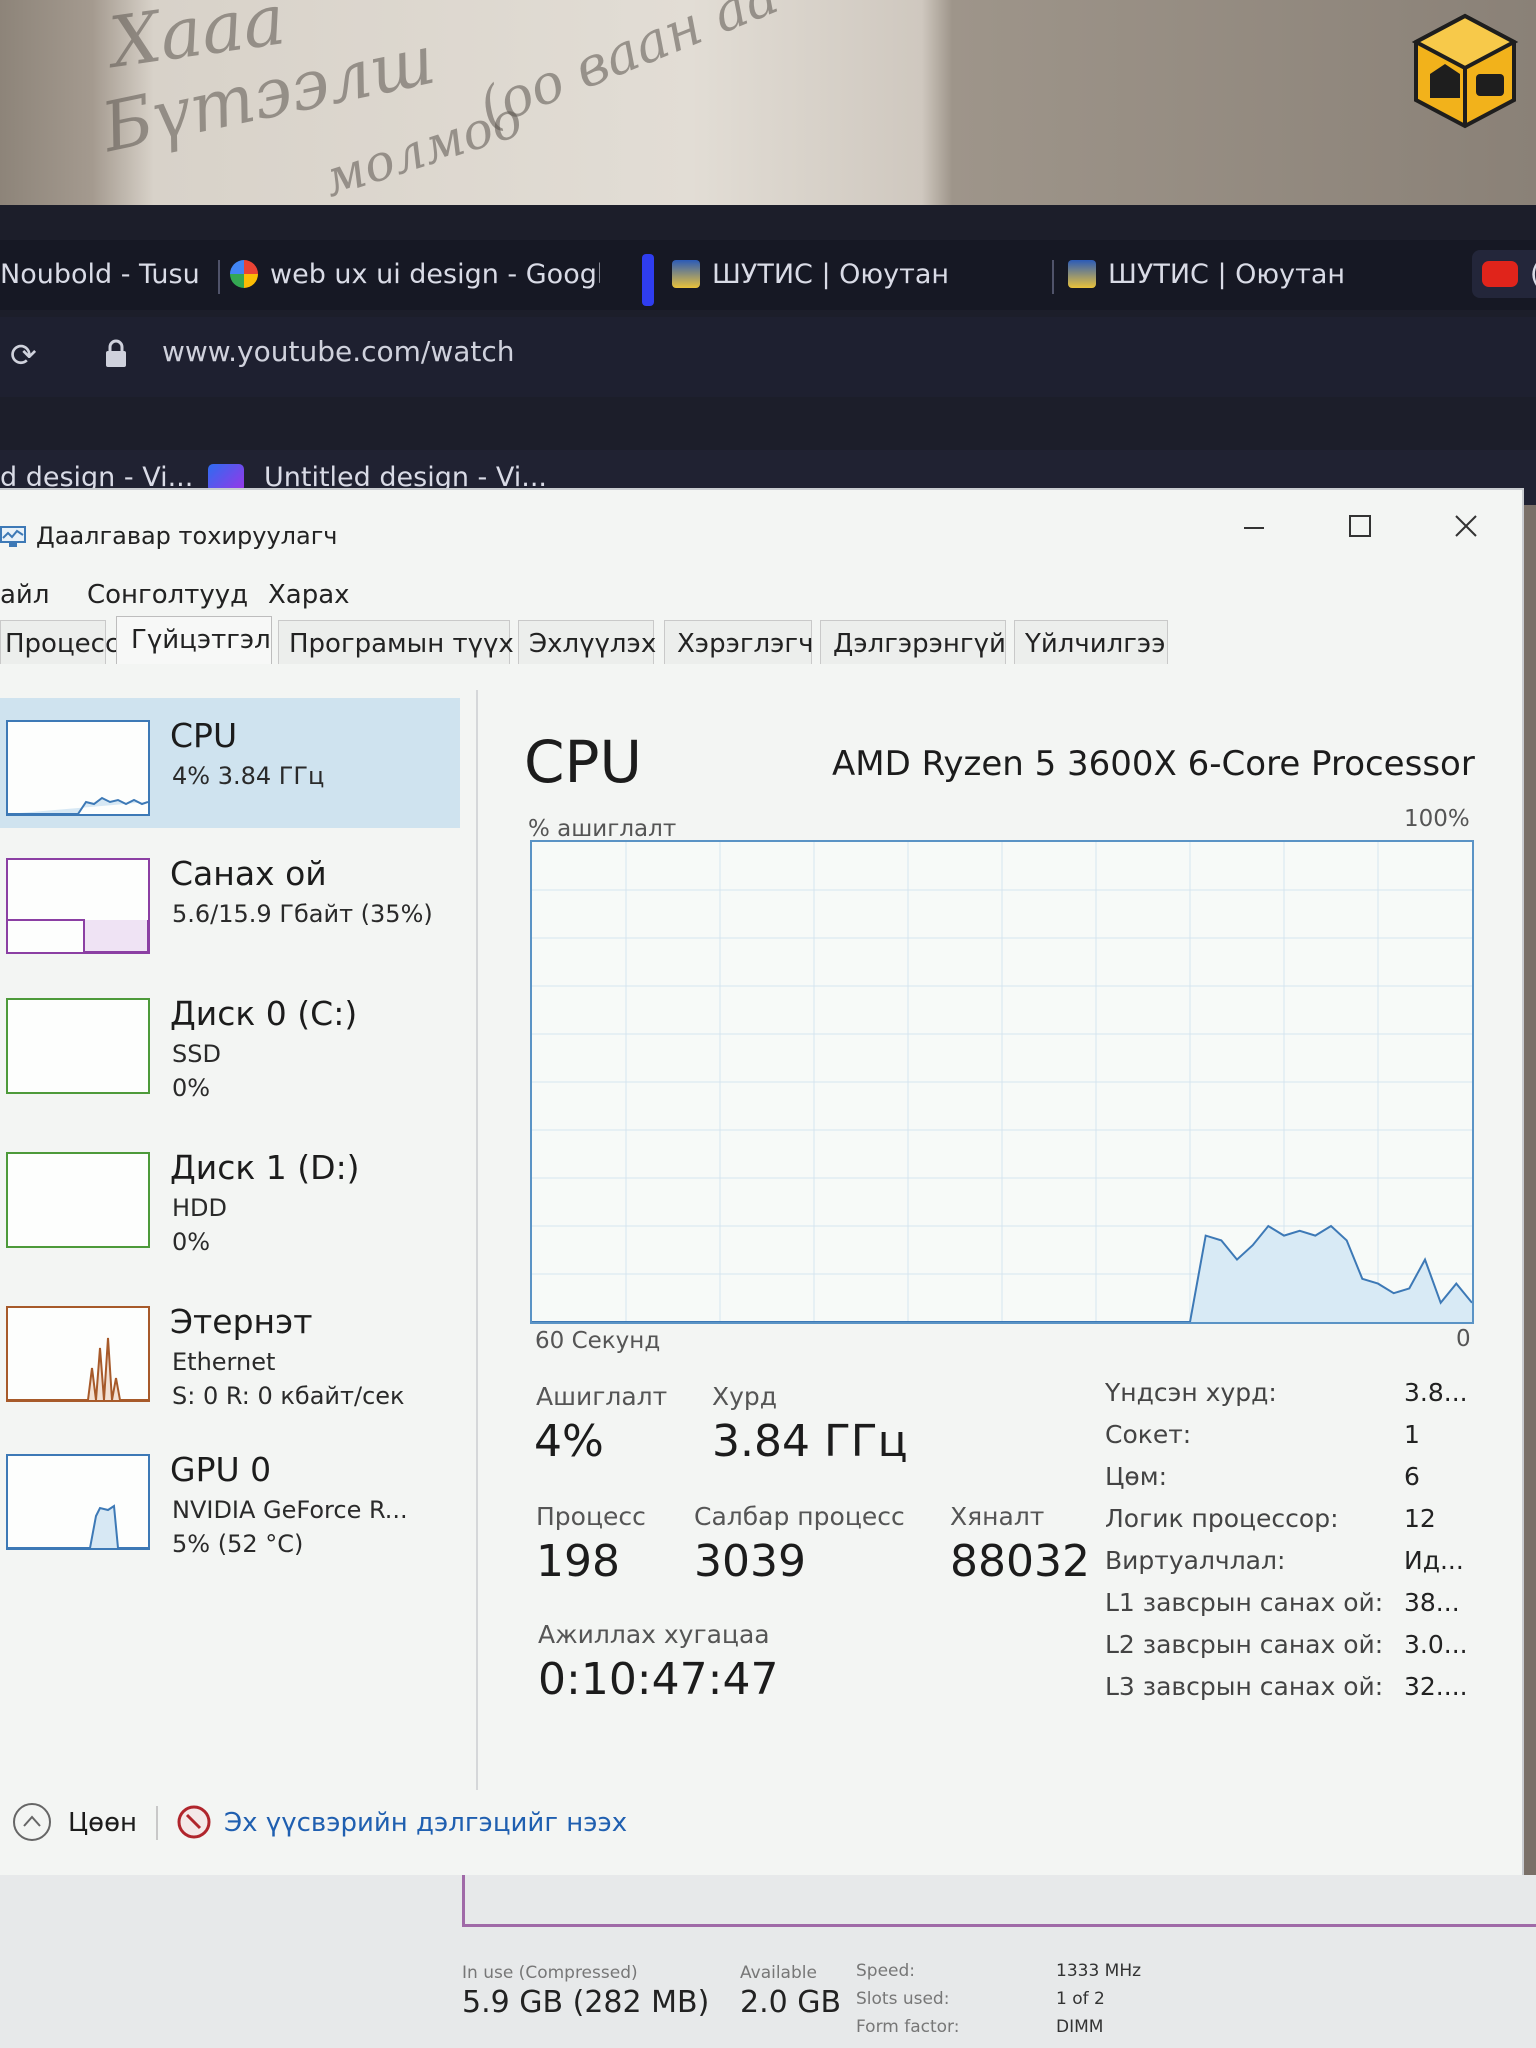 Image resolution: width=1536 pixels, height=2048 pixels. Describe the element at coordinates (738, 642) in the screenshot. I see `tab-users: Хэрэглэгч` at that location.